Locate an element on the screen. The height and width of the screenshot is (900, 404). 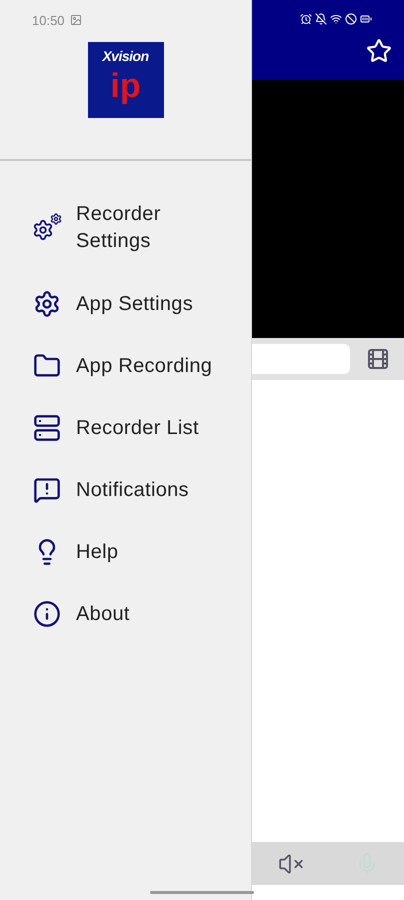
status-time: 10:50 is located at coordinates (48, 20).